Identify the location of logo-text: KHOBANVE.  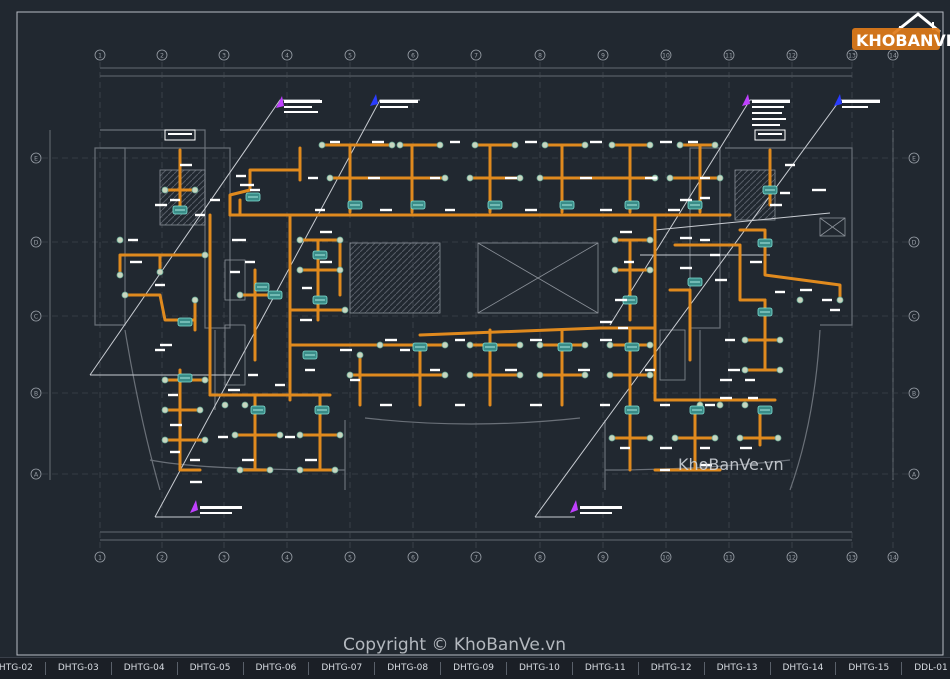
(903, 40).